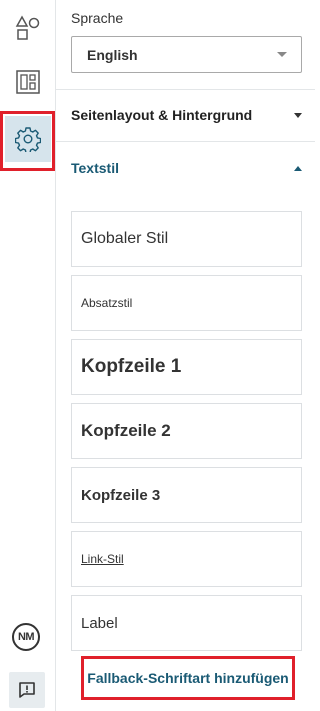 The height and width of the screenshot is (711, 320). What do you see at coordinates (186, 495) in the screenshot?
I see `text-style-heading-3: Kopfzeile 3` at bounding box center [186, 495].